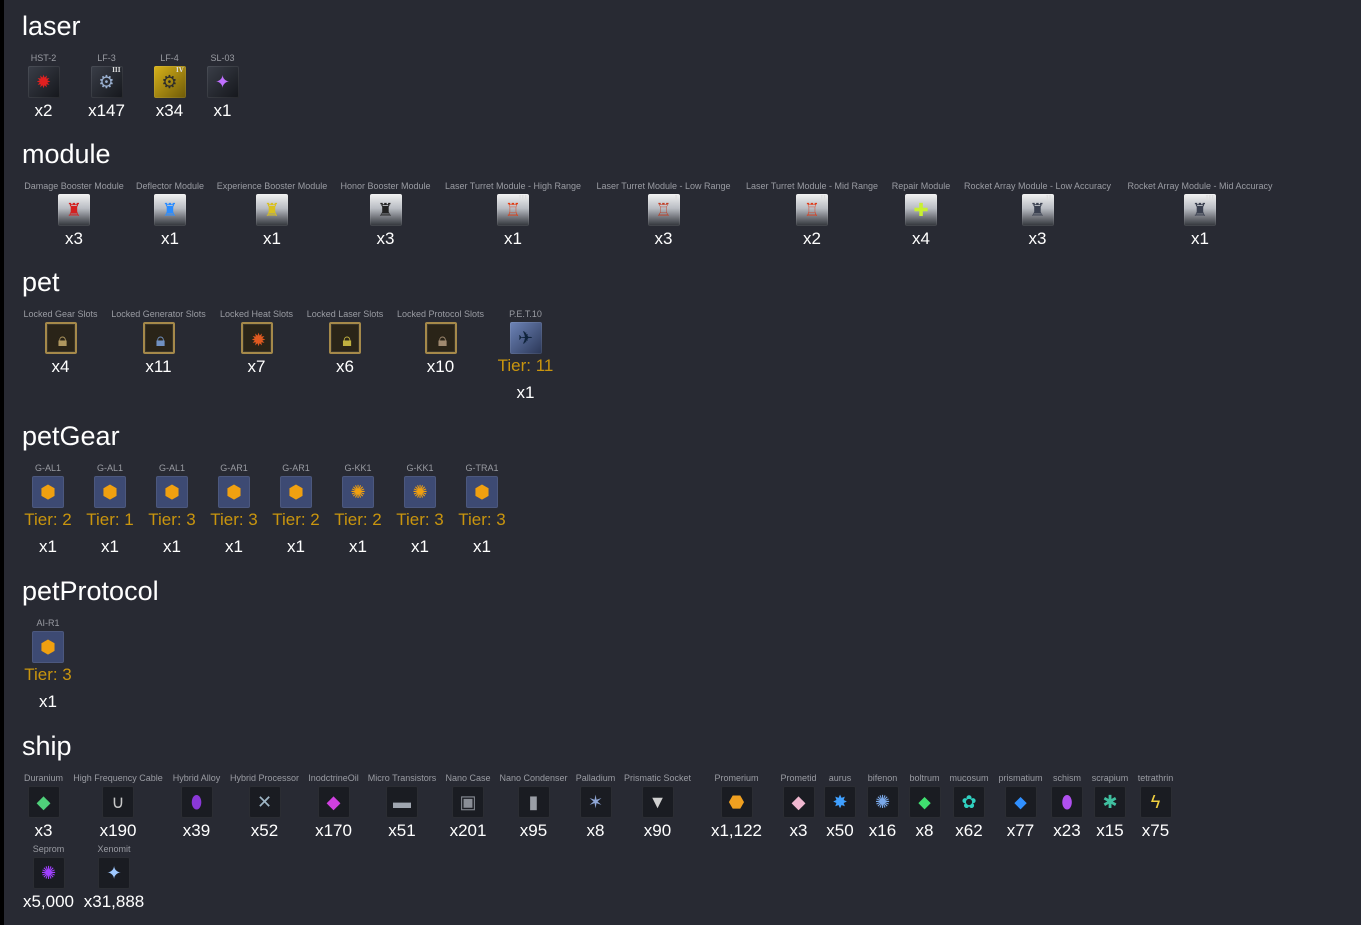  I want to click on inventory-item: G-KK1 ✺ Tier: 3 x1, so click(420, 510).